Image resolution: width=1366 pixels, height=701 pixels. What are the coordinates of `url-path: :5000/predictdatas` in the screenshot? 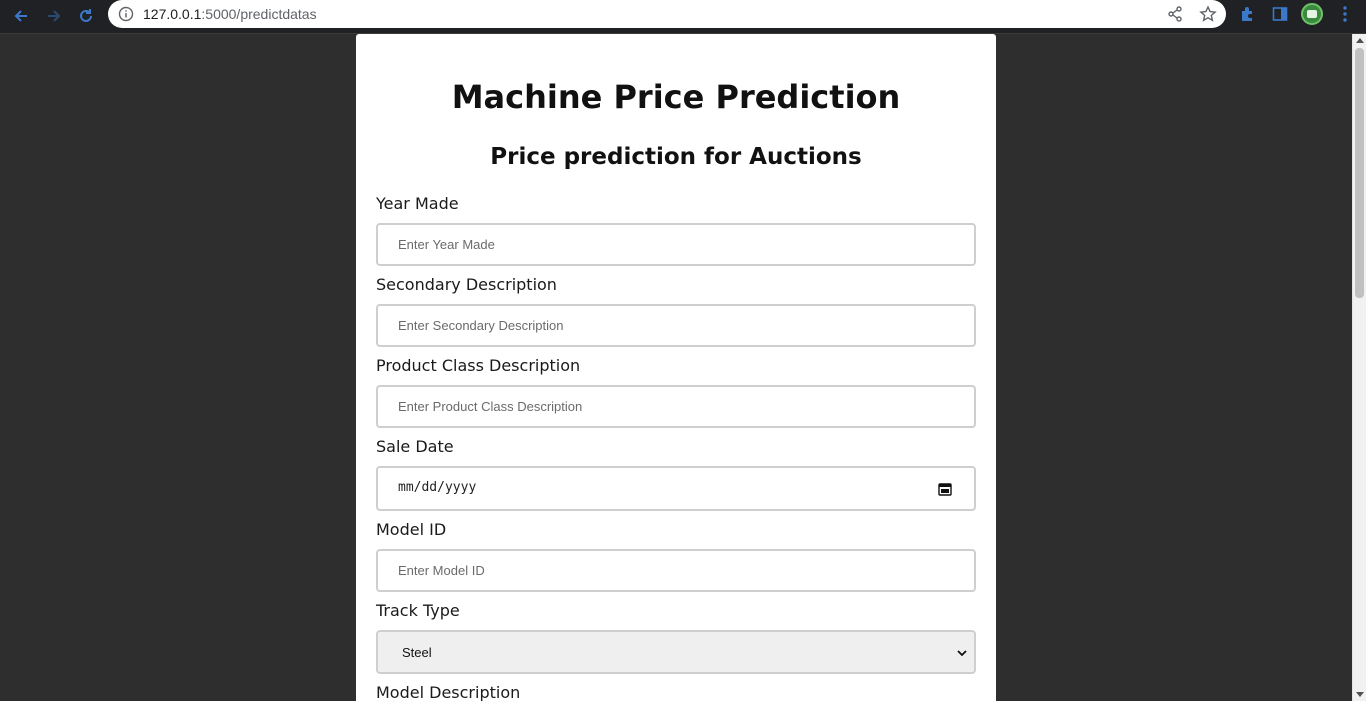 It's located at (259, 14).